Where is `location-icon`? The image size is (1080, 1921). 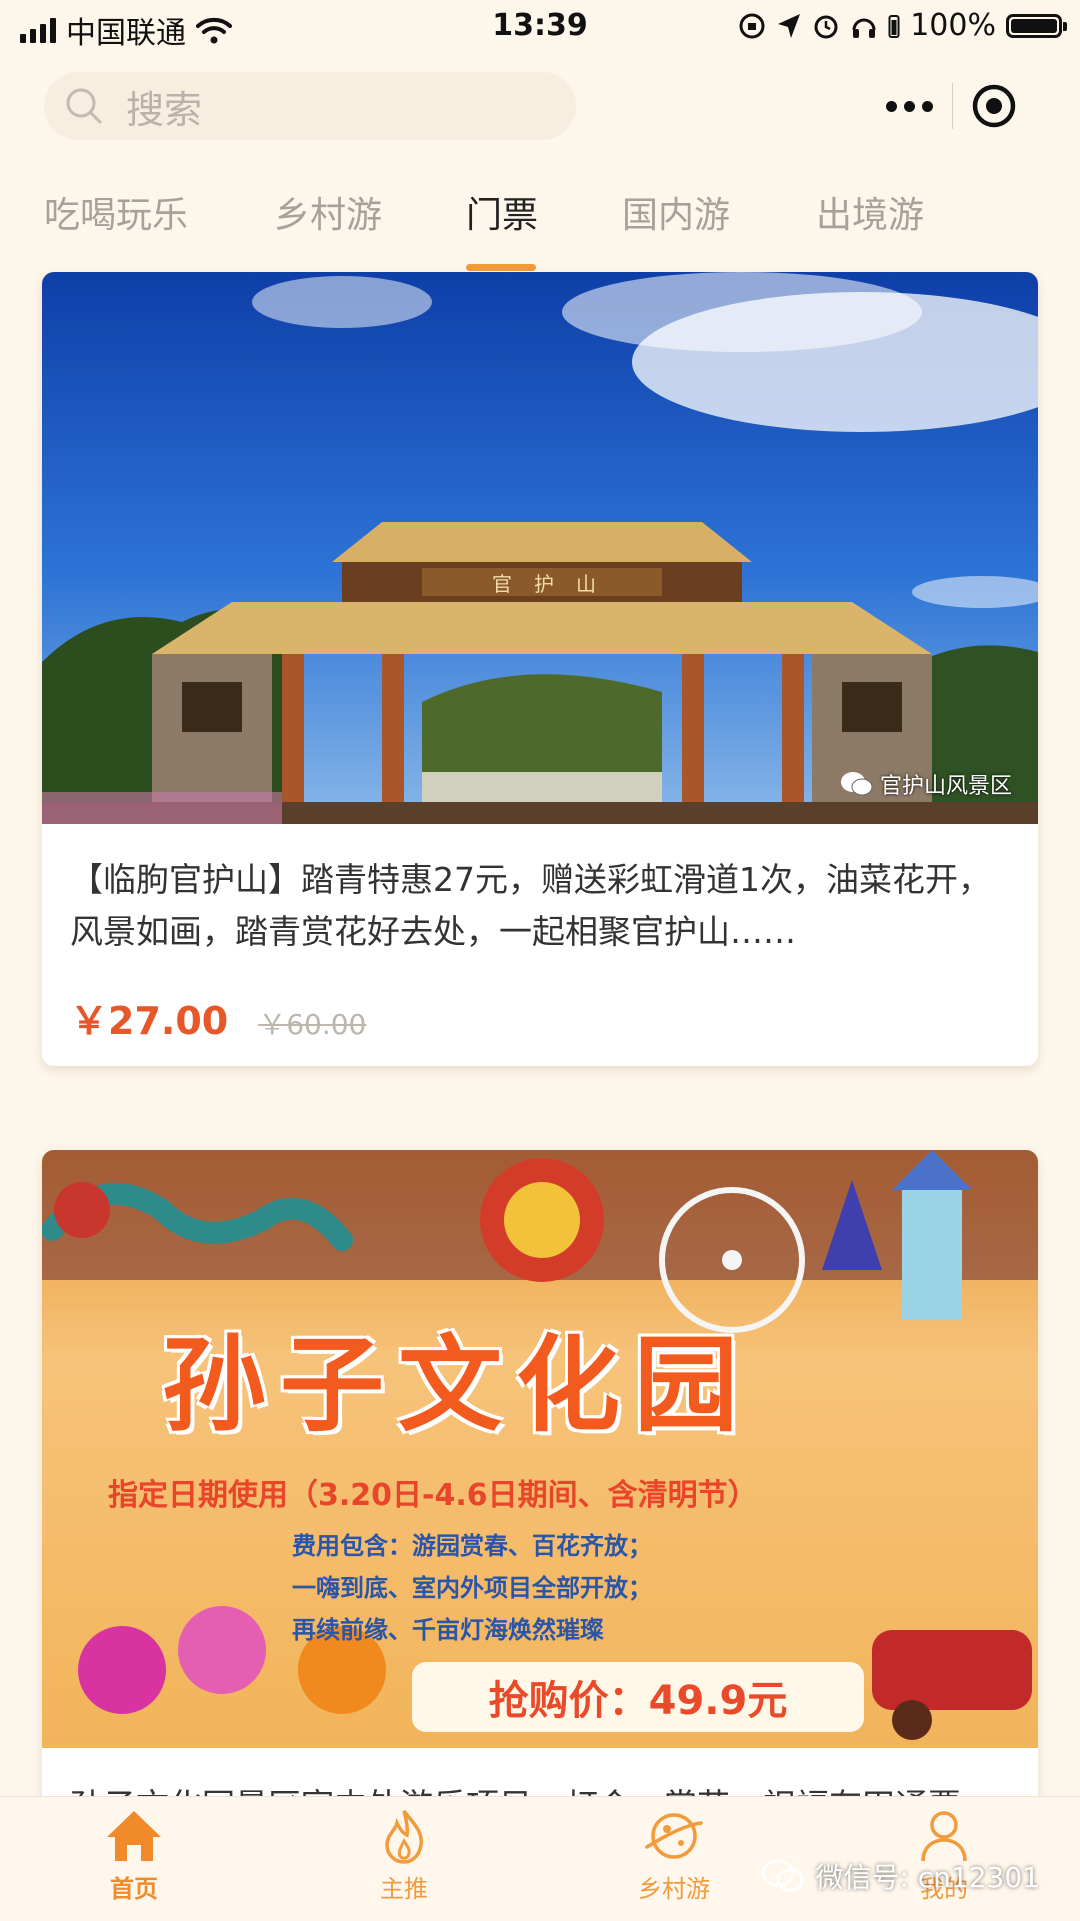
location-icon is located at coordinates (789, 25).